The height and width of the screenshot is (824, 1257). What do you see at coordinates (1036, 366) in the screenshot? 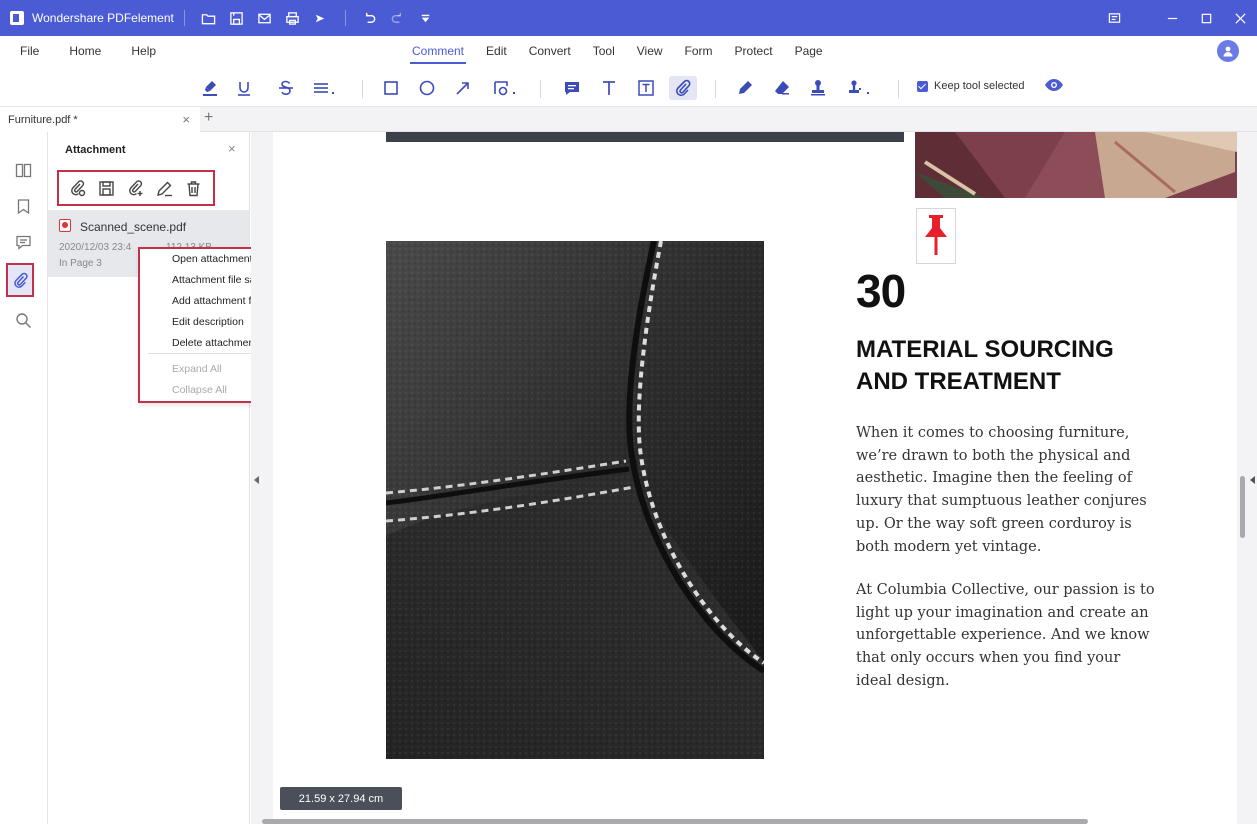
I see `section-heading: MATERIAL SOURCING AND TREATMENT` at bounding box center [1036, 366].